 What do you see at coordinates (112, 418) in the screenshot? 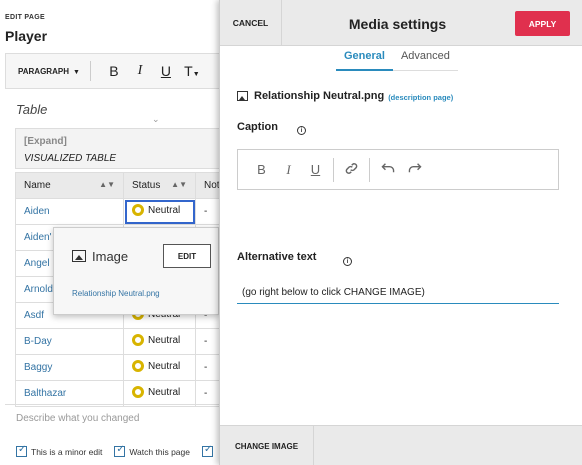
I see `edit-summary-input: Describe what you changed` at bounding box center [112, 418].